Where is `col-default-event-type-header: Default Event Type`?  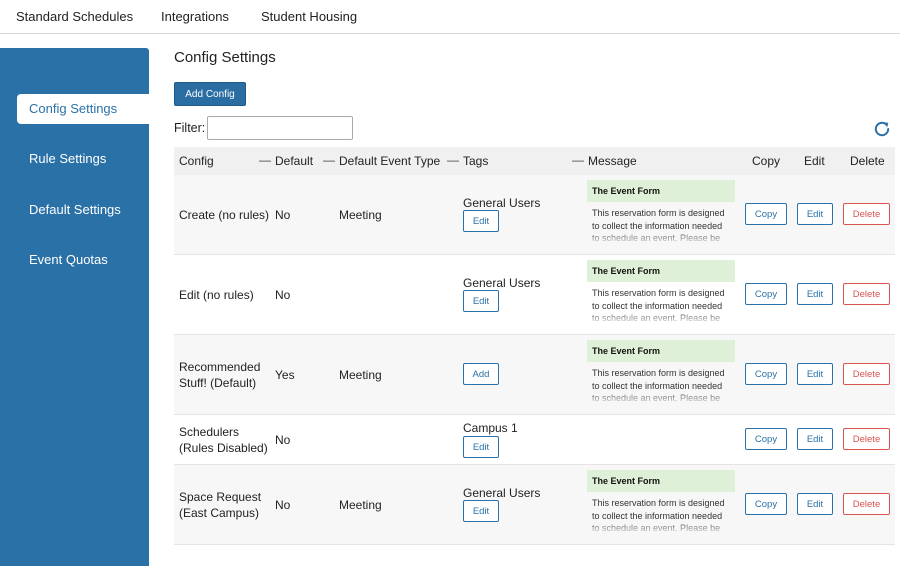 col-default-event-type-header: Default Event Type is located at coordinates (389, 161).